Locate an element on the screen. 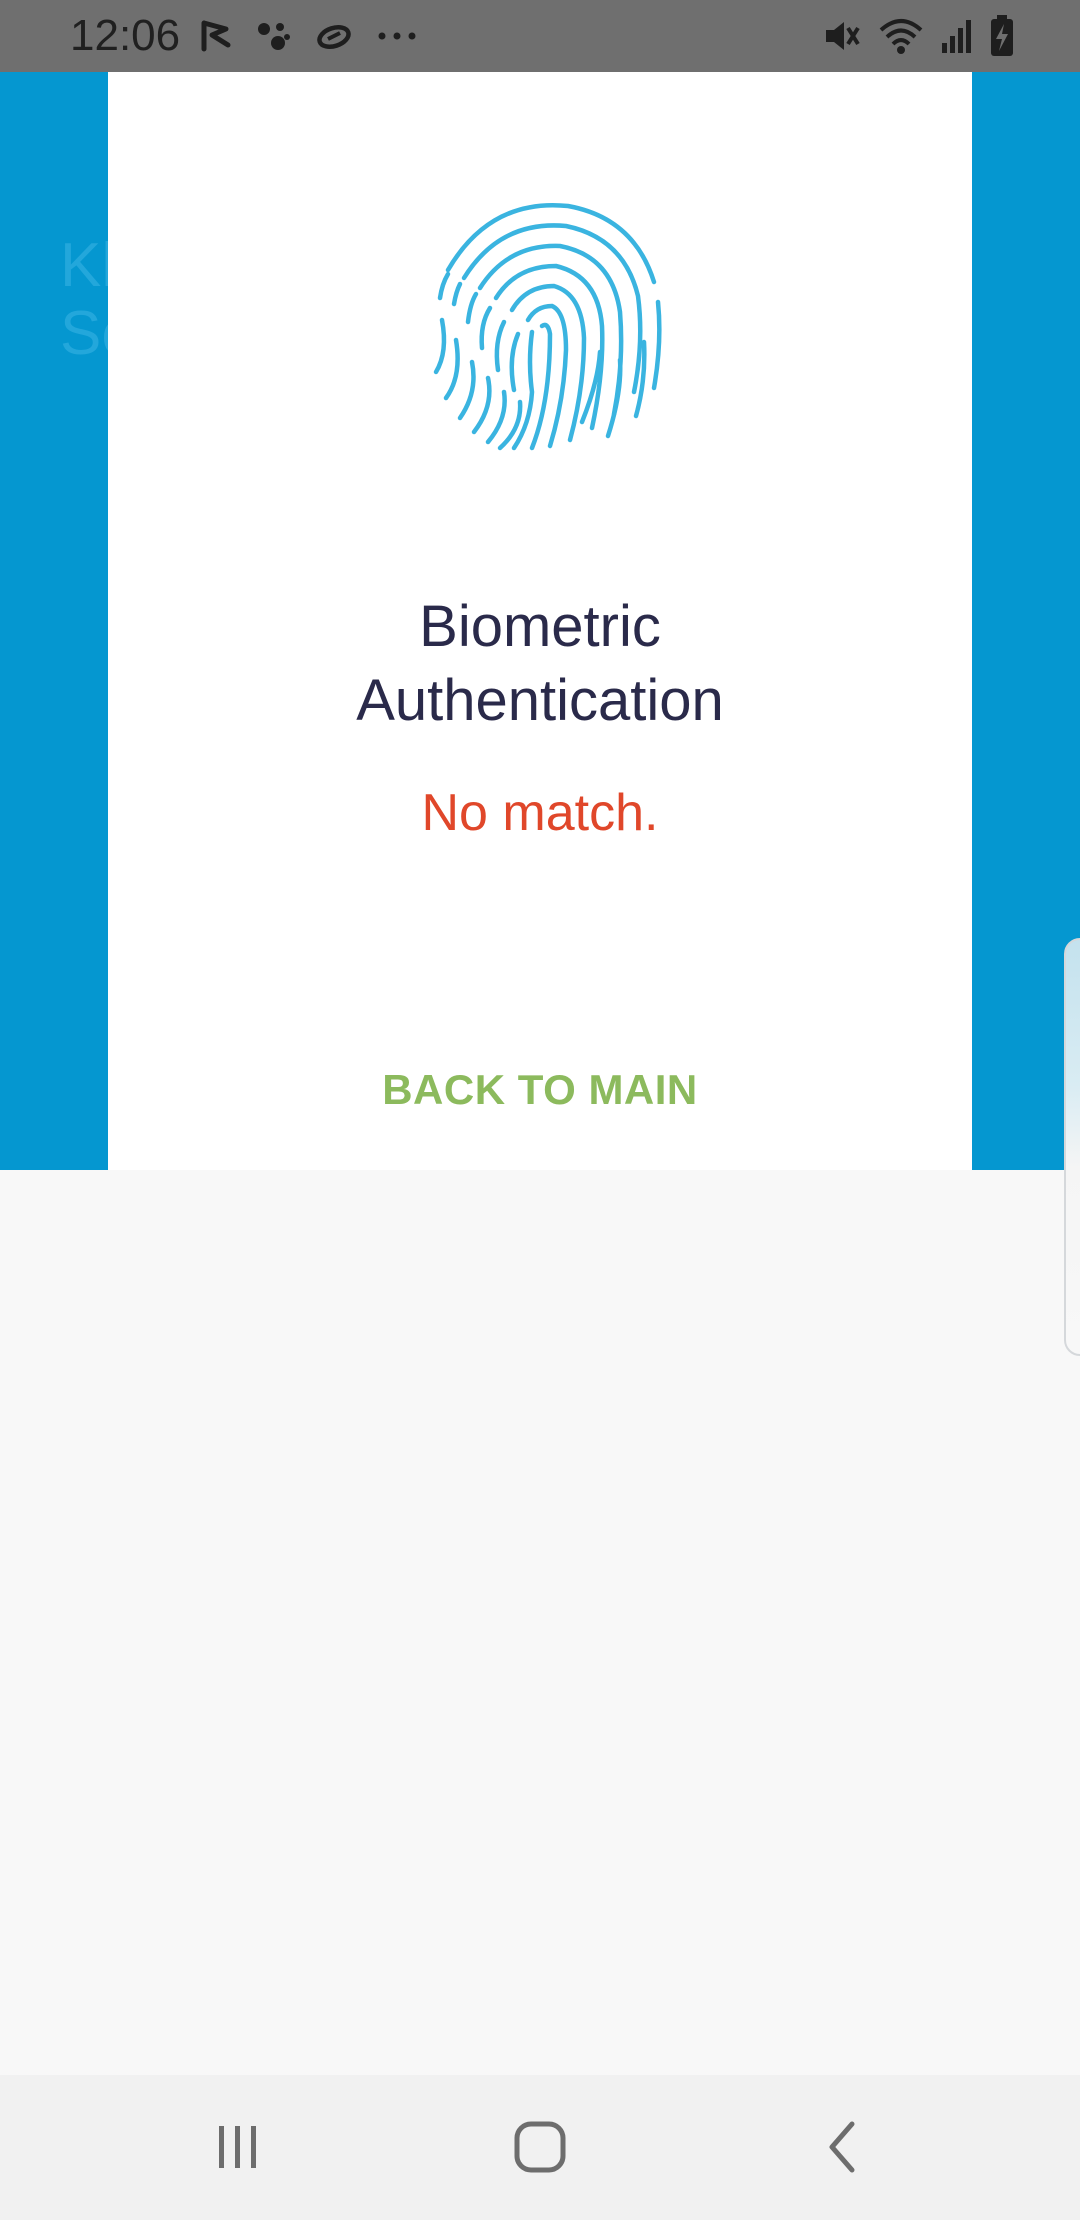  home-icon is located at coordinates (540, 2147).